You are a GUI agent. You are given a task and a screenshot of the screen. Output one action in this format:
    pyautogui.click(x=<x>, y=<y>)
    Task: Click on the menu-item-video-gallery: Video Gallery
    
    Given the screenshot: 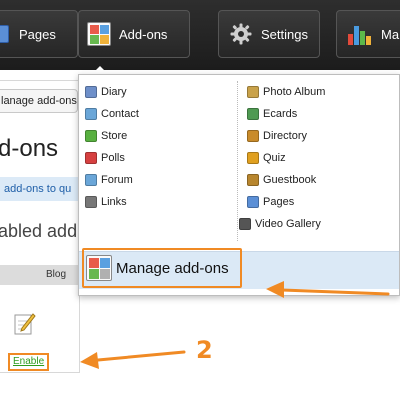 What is the action you would take?
    pyautogui.click(x=282, y=224)
    